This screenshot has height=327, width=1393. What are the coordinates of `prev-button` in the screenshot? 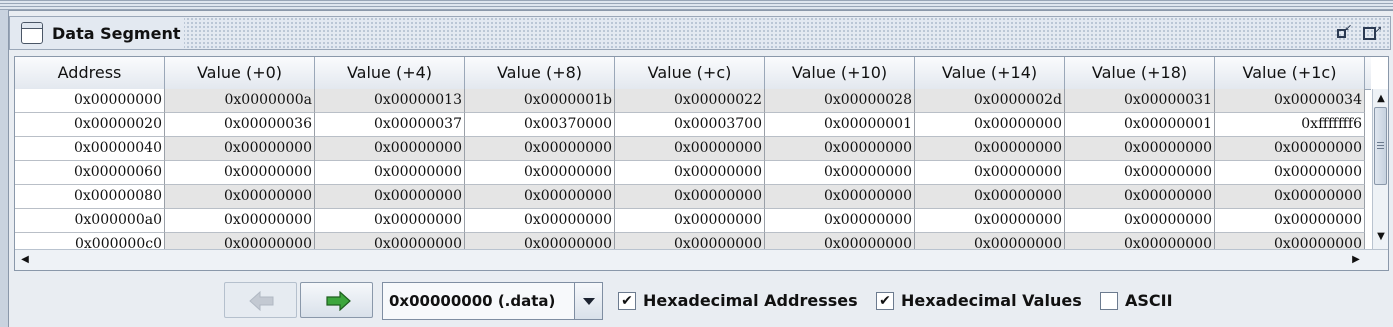 It's located at (260, 300).